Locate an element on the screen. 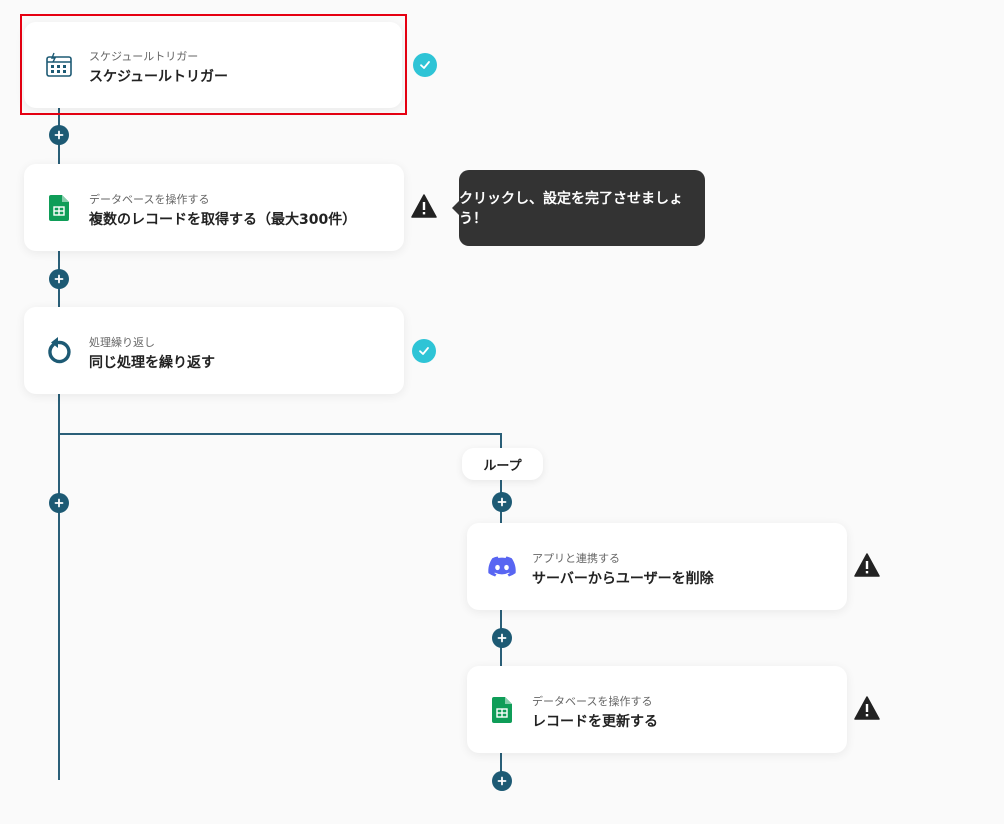  setup-tooltip: クリックし、設定を完了させましょう！ is located at coordinates (578, 208).